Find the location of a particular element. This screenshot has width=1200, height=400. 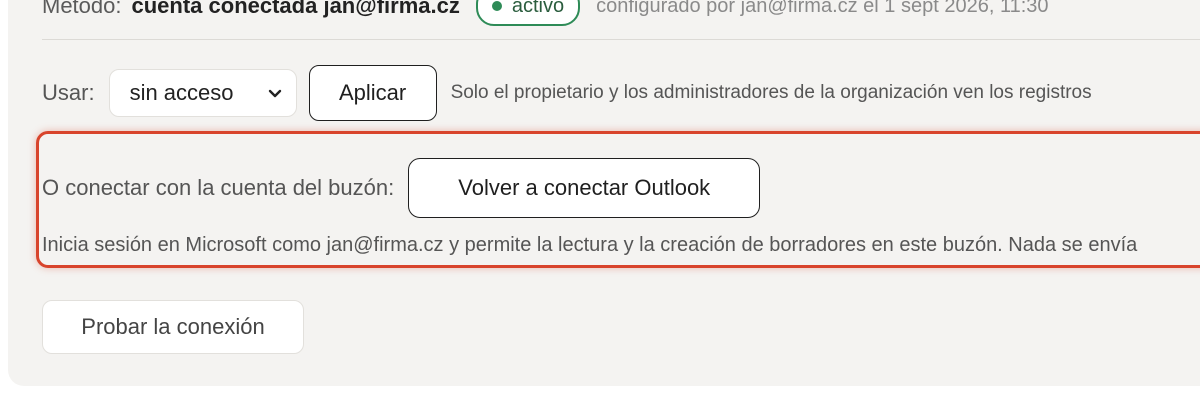

apply-button: Aplicar is located at coordinates (372, 93).